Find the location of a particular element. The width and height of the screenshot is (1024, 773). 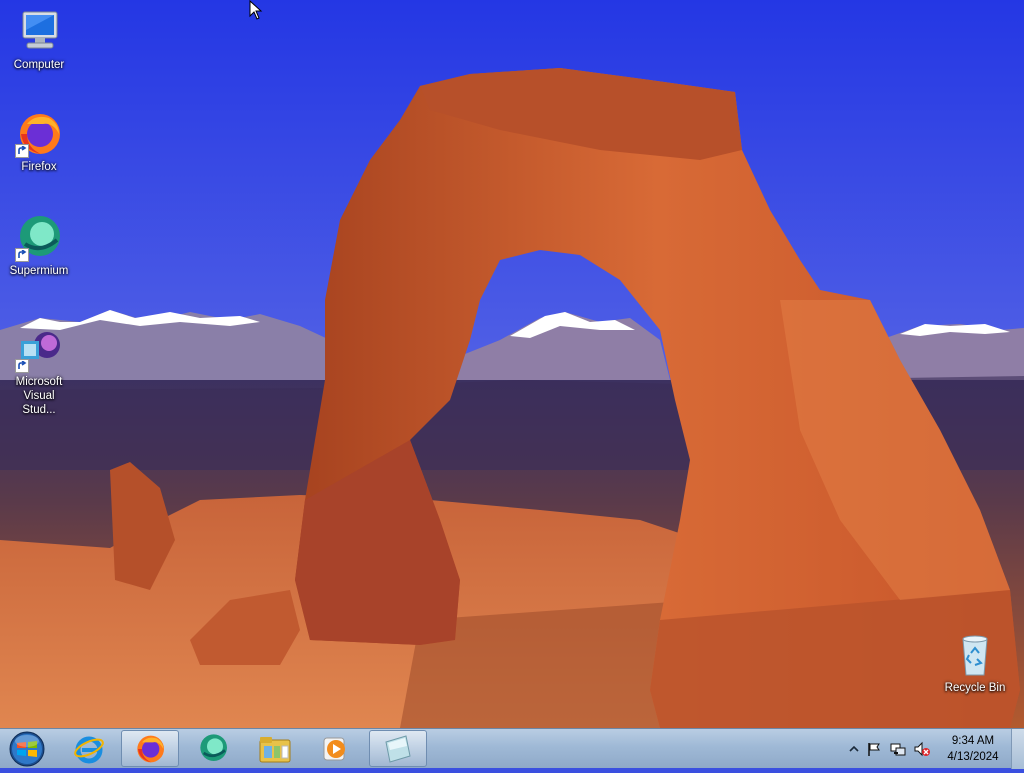

mouse-cursor-icon is located at coordinates (256, 10).